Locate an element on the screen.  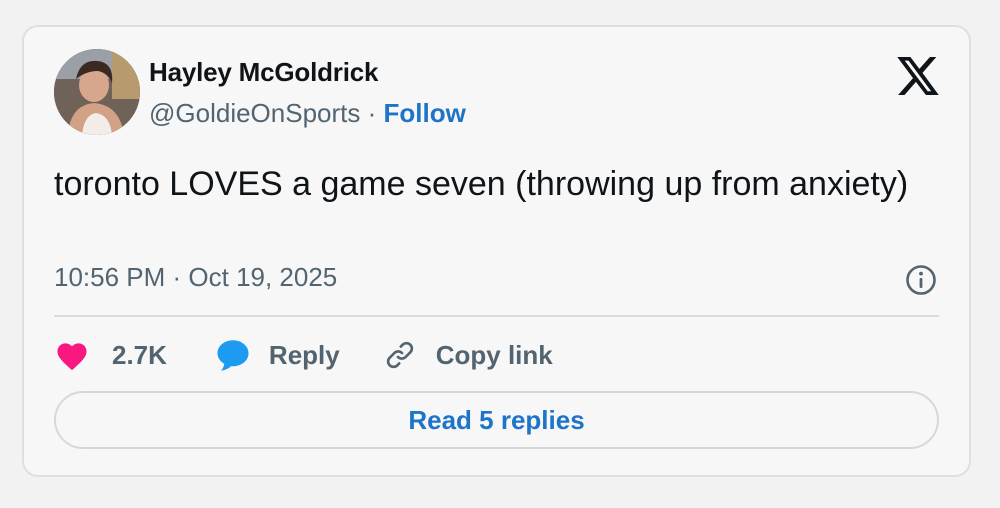
divider is located at coordinates (496, 316).